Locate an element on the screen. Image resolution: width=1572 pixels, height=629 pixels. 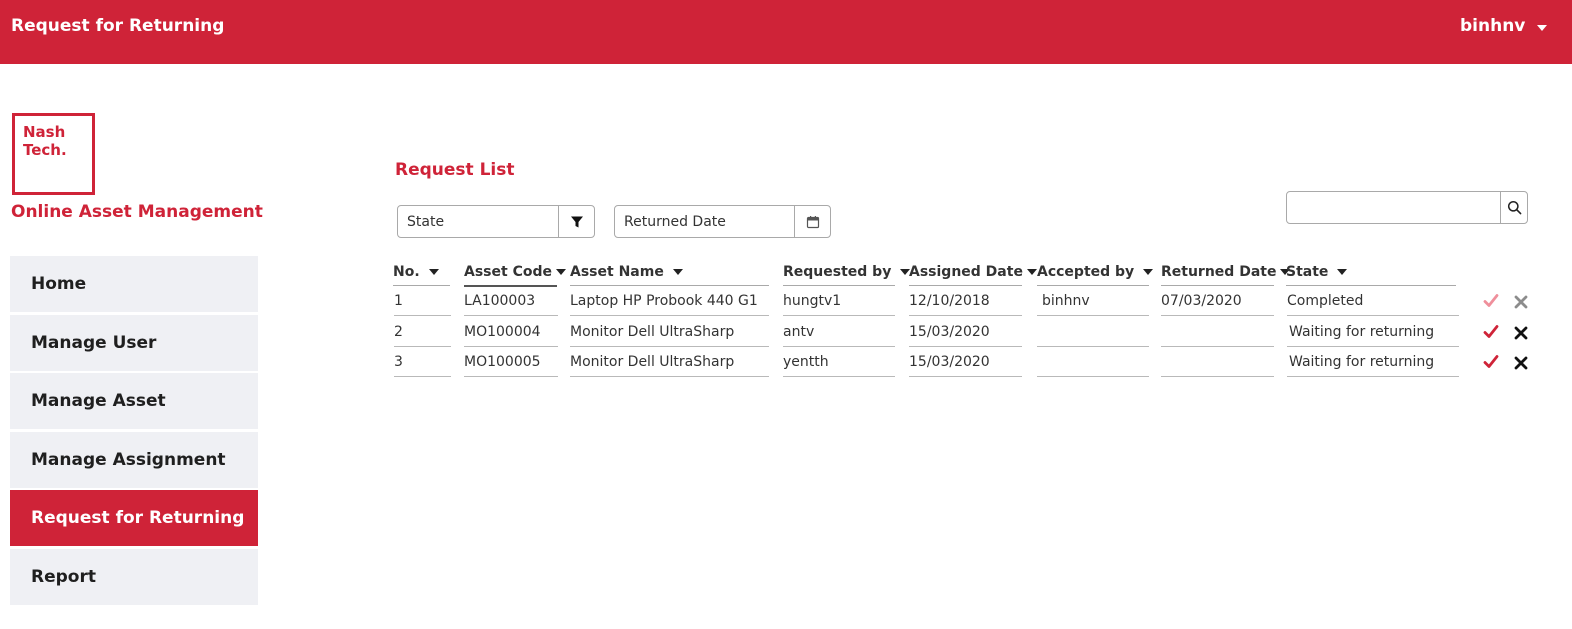
logo-text: Nash Tech. is located at coordinates (45, 141).